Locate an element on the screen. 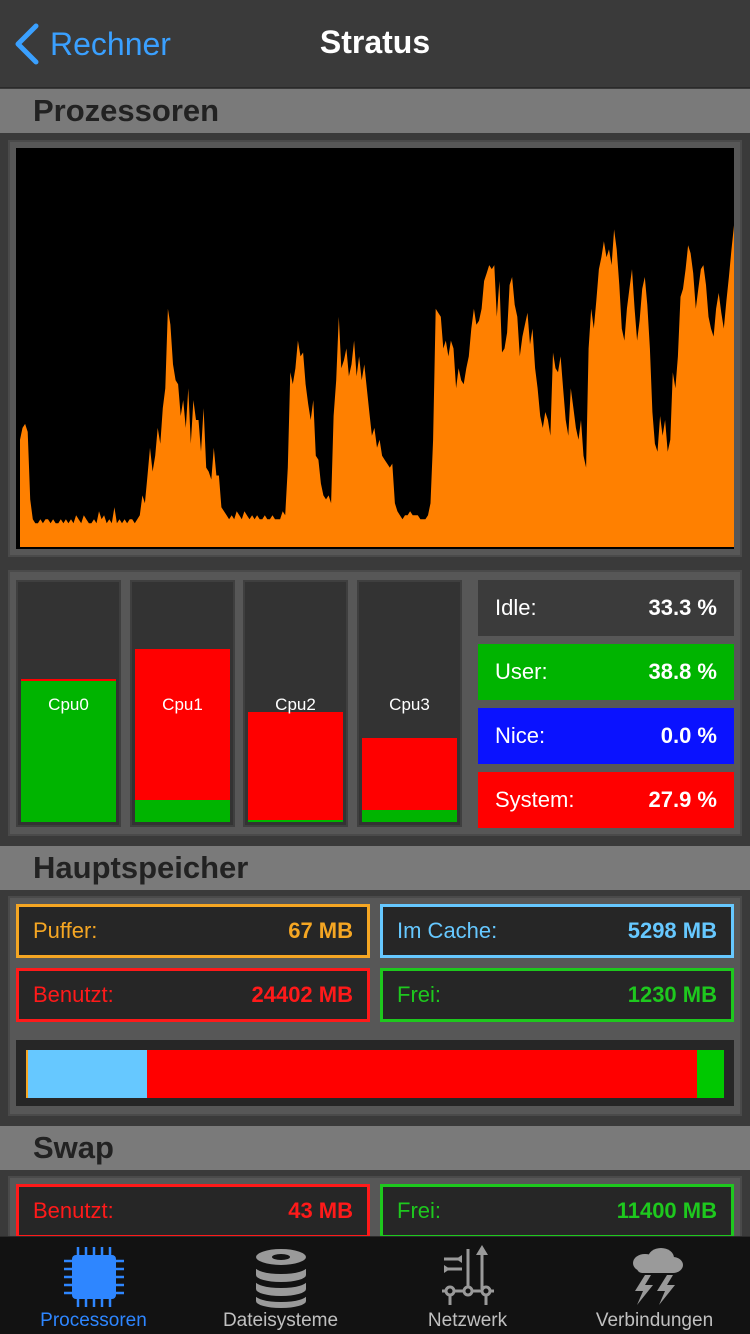 The height and width of the screenshot is (1334, 750). page-title: Stratus is located at coordinates (375, 42).